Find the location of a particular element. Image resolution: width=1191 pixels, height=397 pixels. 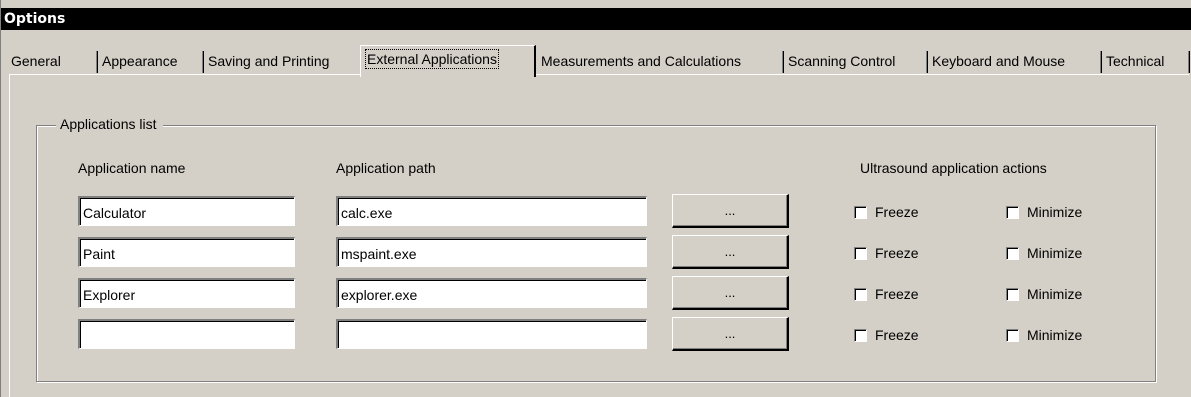

tab-scanning-control: Scanning Control is located at coordinates (856, 62).